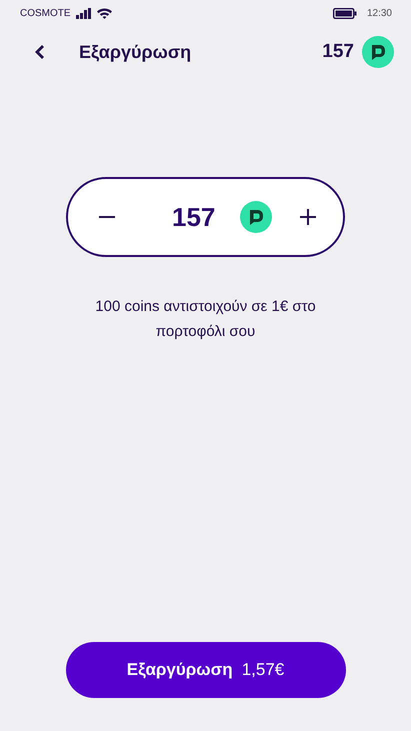  Describe the element at coordinates (379, 13) in the screenshot. I see `clock-time: 12:30` at that location.